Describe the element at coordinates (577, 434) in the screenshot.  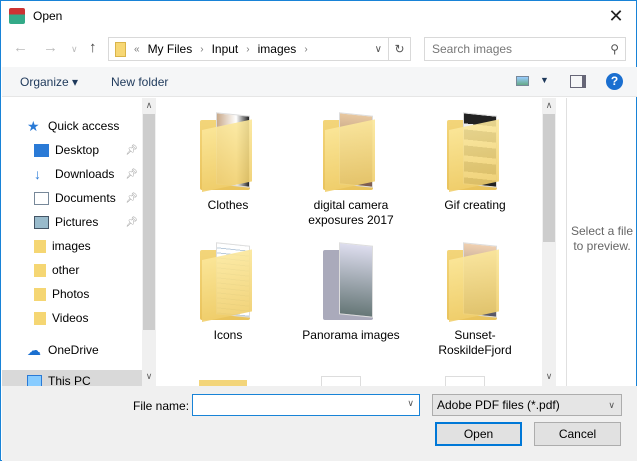
I see `cancel-button: Cancel` at that location.